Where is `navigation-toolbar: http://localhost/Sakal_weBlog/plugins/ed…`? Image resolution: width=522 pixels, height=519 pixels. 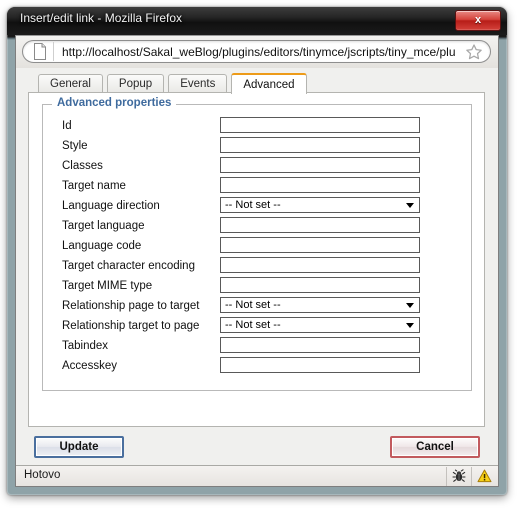 navigation-toolbar: http://localhost/Sakal_weBlog/plugins/ed… is located at coordinates (257, 52).